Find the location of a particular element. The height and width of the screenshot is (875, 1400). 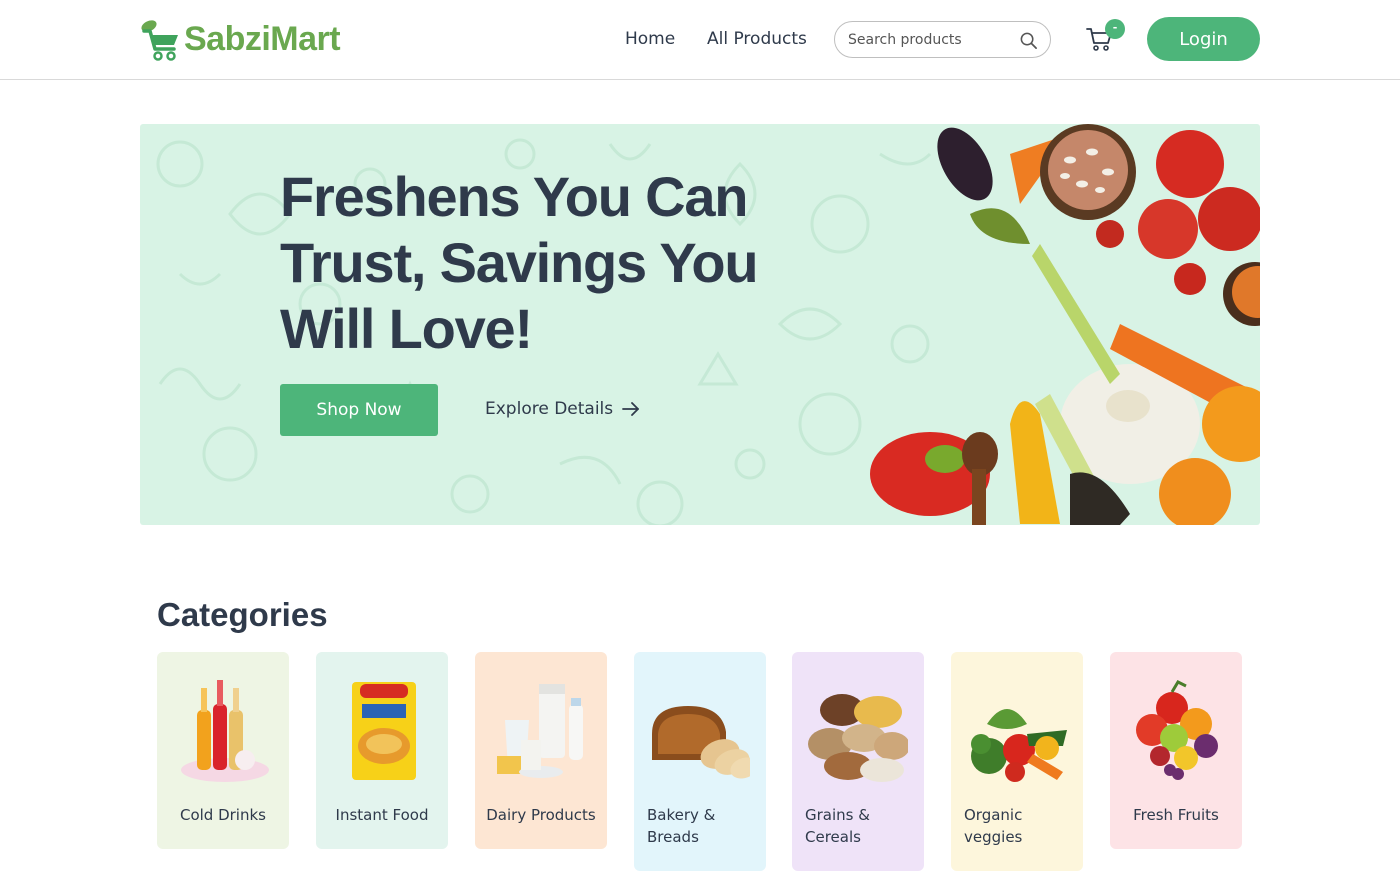

category-label: Fresh Fruits is located at coordinates (1176, 815).